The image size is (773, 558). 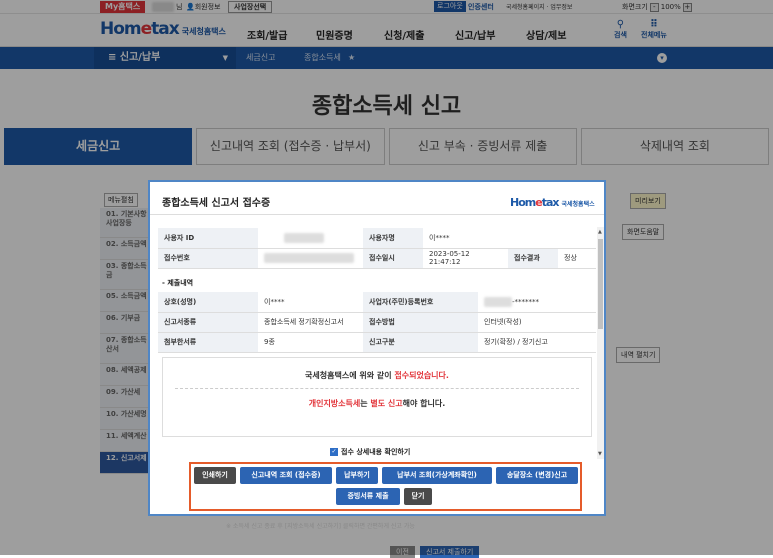 What do you see at coordinates (215, 475) in the screenshot?
I see `print-button: 인쇄하기` at bounding box center [215, 475].